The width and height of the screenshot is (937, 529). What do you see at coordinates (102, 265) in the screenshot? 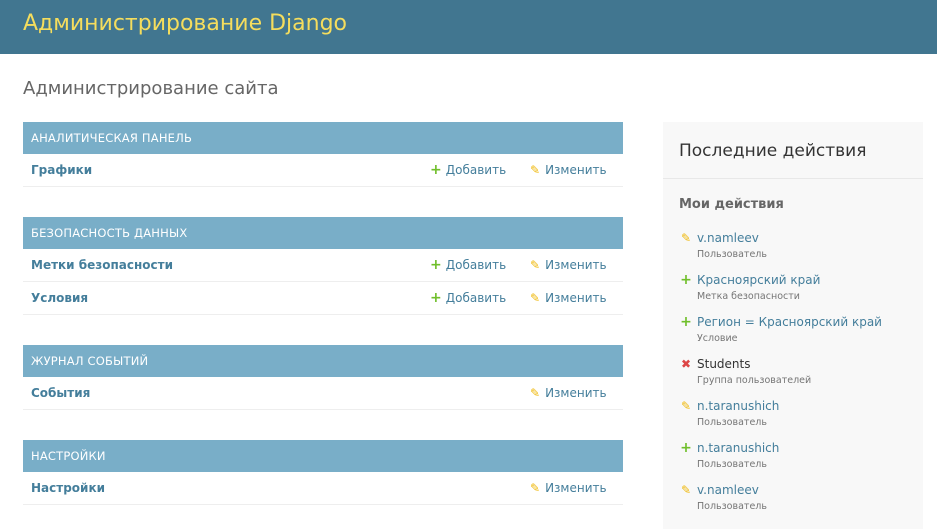
I see `model-link-security-labels: Метки безопасности` at bounding box center [102, 265].